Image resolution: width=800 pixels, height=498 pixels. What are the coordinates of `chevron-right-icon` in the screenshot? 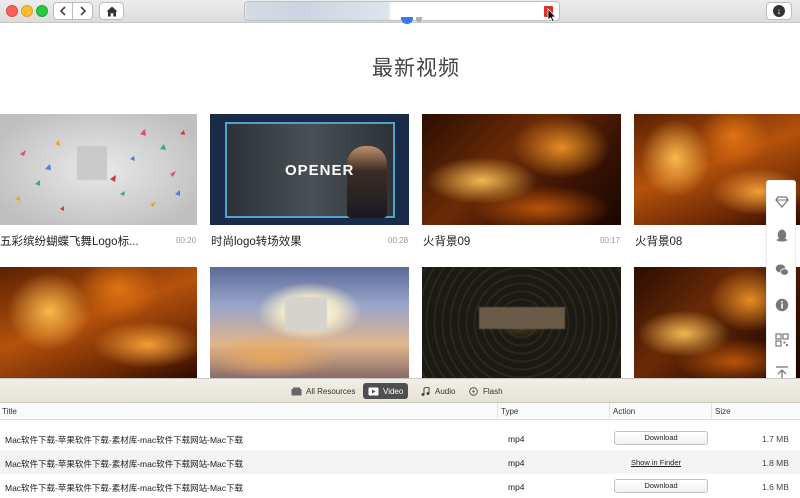 It's located at (82, 11).